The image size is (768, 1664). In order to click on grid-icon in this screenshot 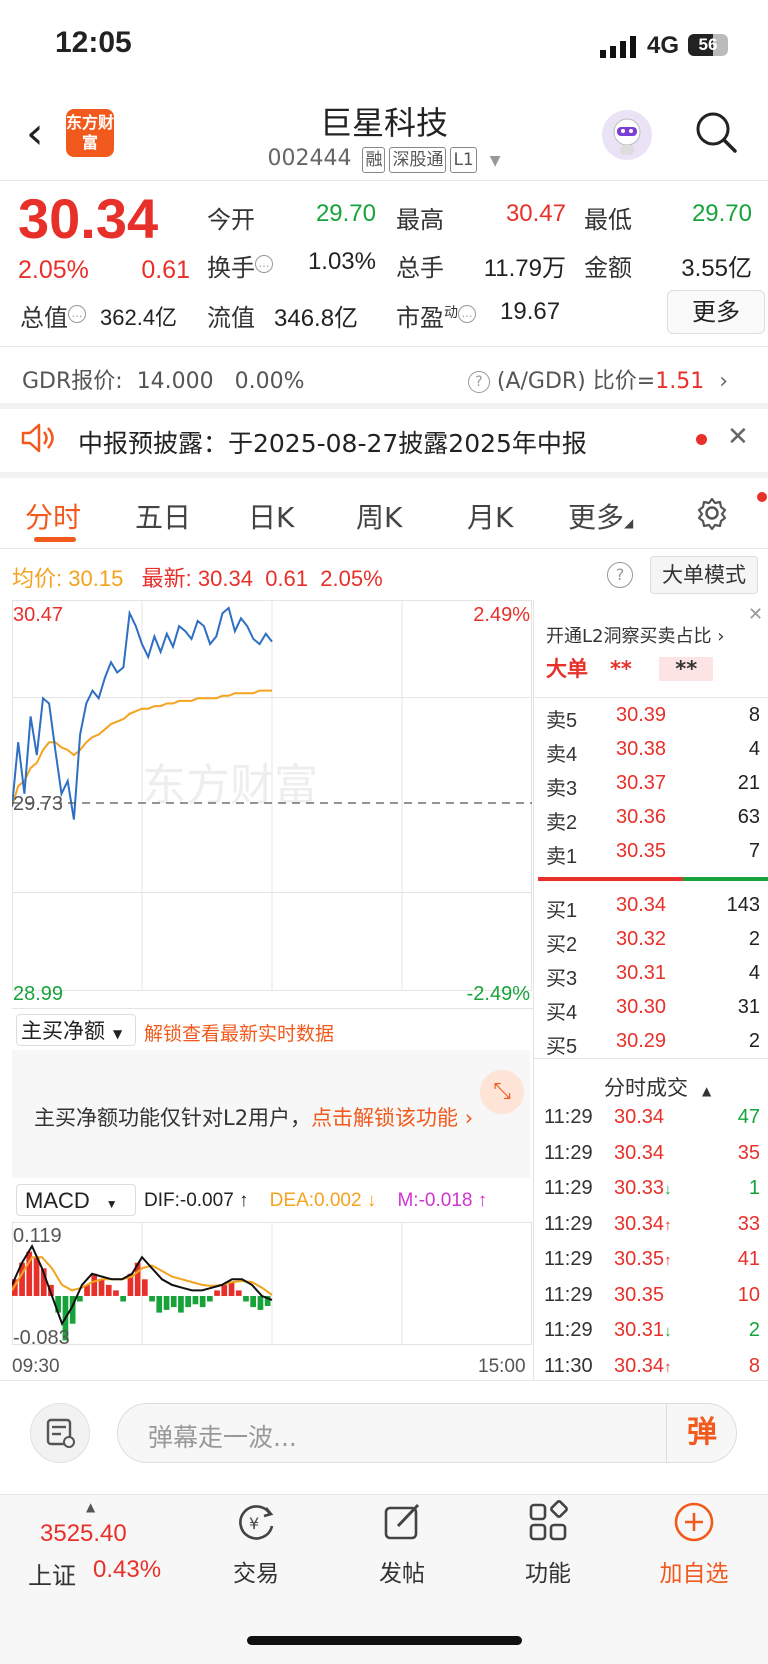, I will do `click(548, 1524)`.